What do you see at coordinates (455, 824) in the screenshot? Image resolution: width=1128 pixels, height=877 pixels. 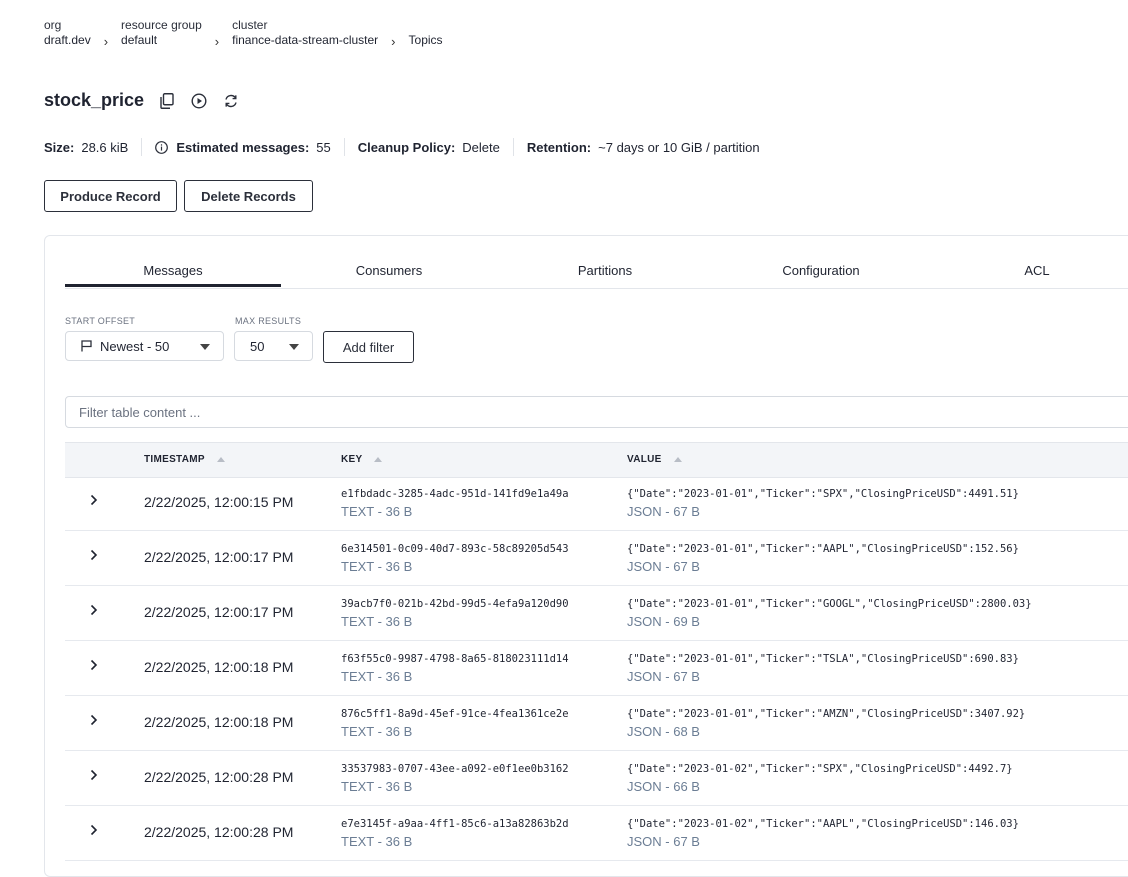 I see `row-key: e7e3145f-a9aa-4ff1-85c6-a13a82863b2d` at bounding box center [455, 824].